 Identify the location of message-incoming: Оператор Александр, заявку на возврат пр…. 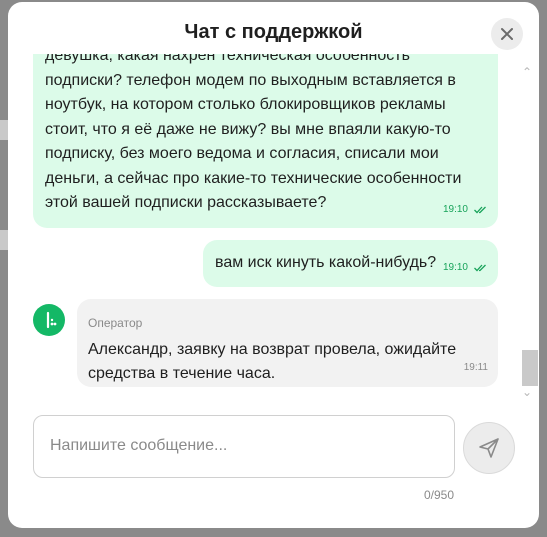
(287, 343).